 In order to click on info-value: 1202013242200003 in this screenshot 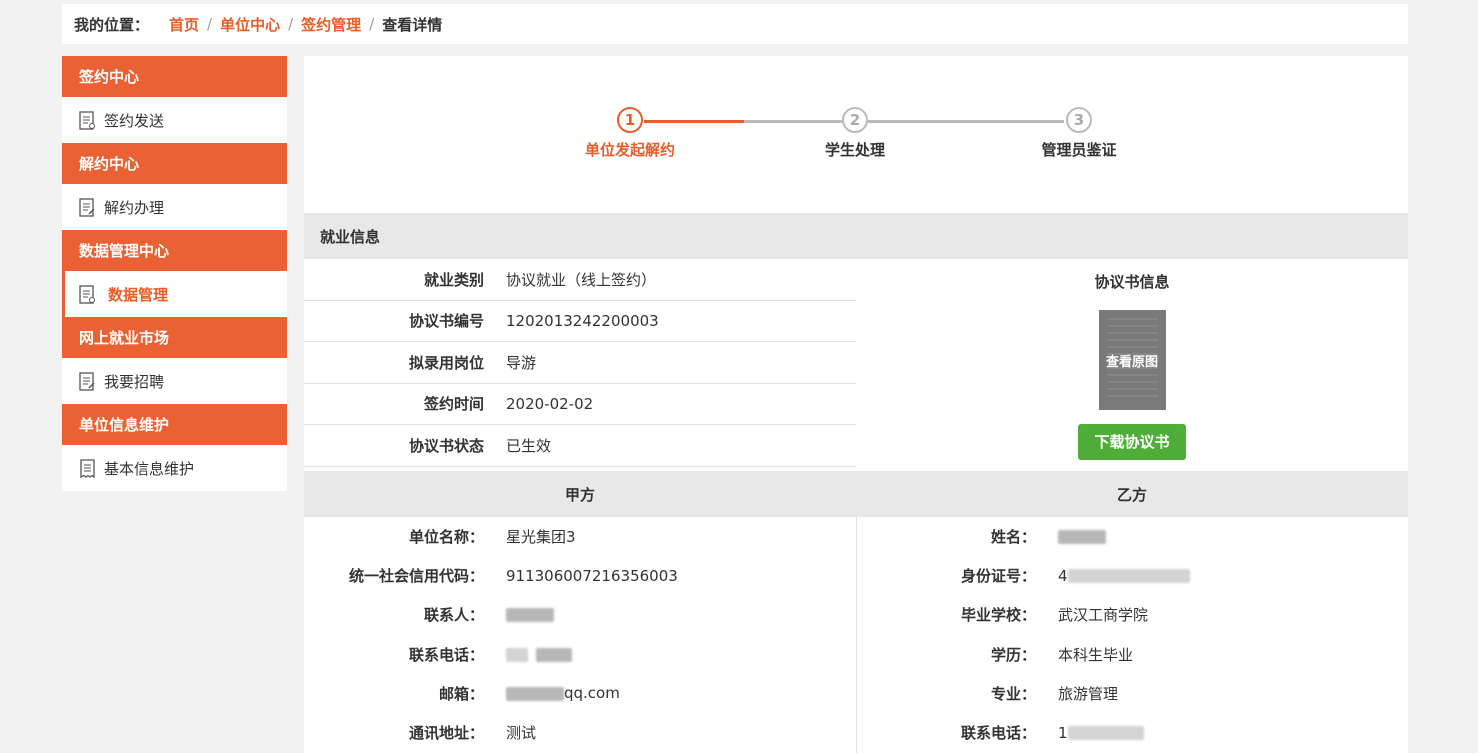, I will do `click(582, 320)`.